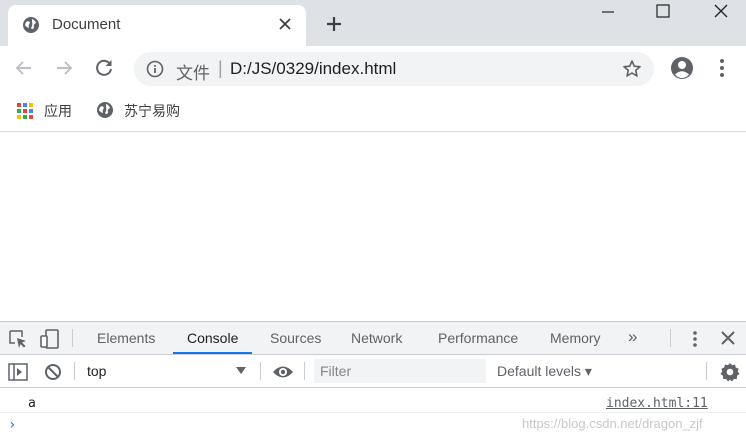  Describe the element at coordinates (632, 337) in the screenshot. I see `more-tabs-button: »` at that location.